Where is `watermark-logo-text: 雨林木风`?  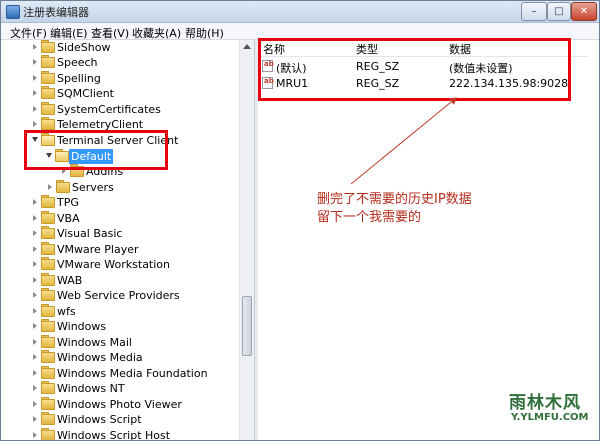
watermark-logo-text: 雨林木风 is located at coordinates (545, 403).